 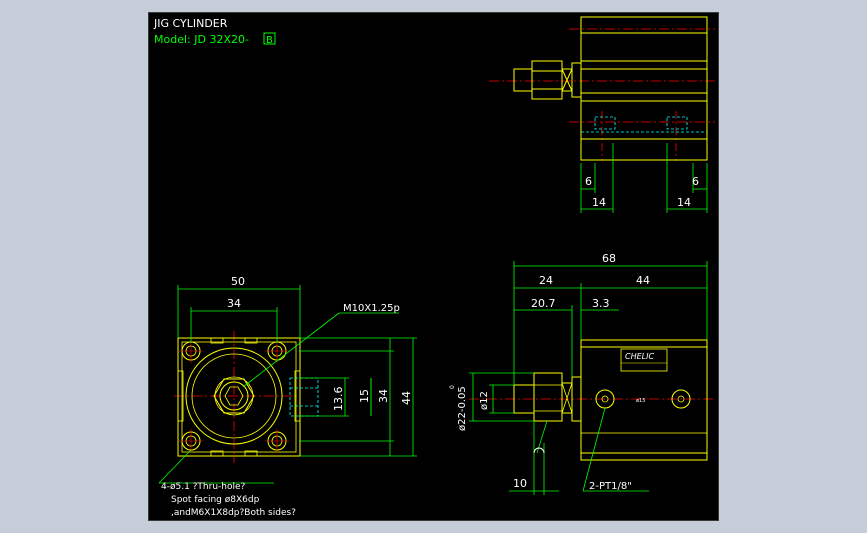 What do you see at coordinates (684, 202) in the screenshot?
I see `dim-14-right: 14` at bounding box center [684, 202].